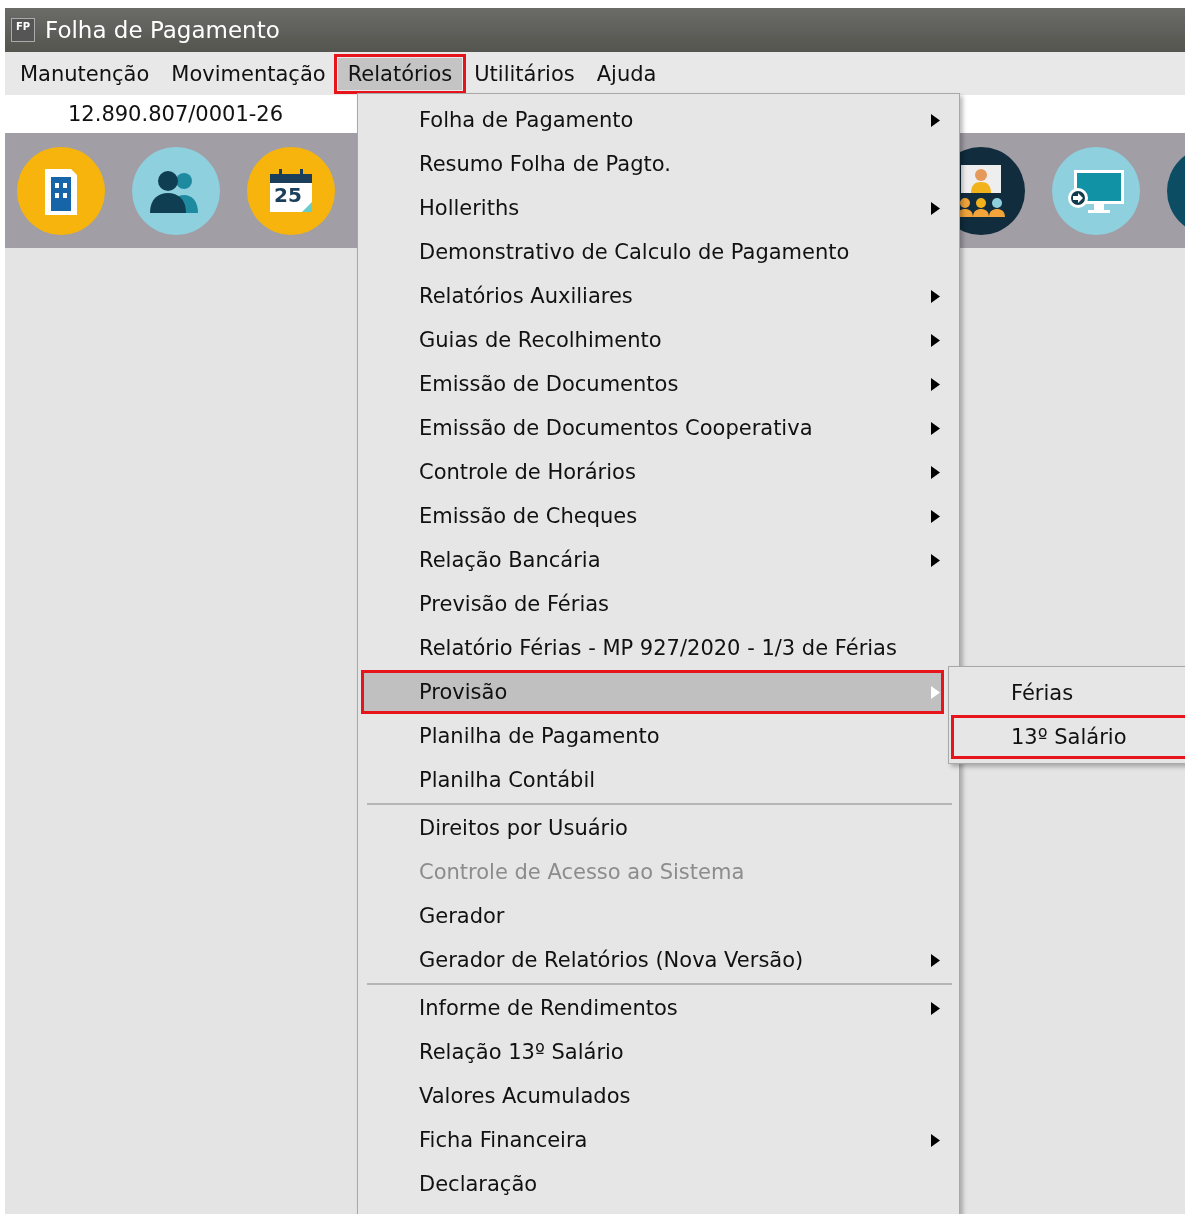 This screenshot has width=1185, height=1214. What do you see at coordinates (652, 384) in the screenshot?
I see `menu-item: Emissão de Documentos` at bounding box center [652, 384].